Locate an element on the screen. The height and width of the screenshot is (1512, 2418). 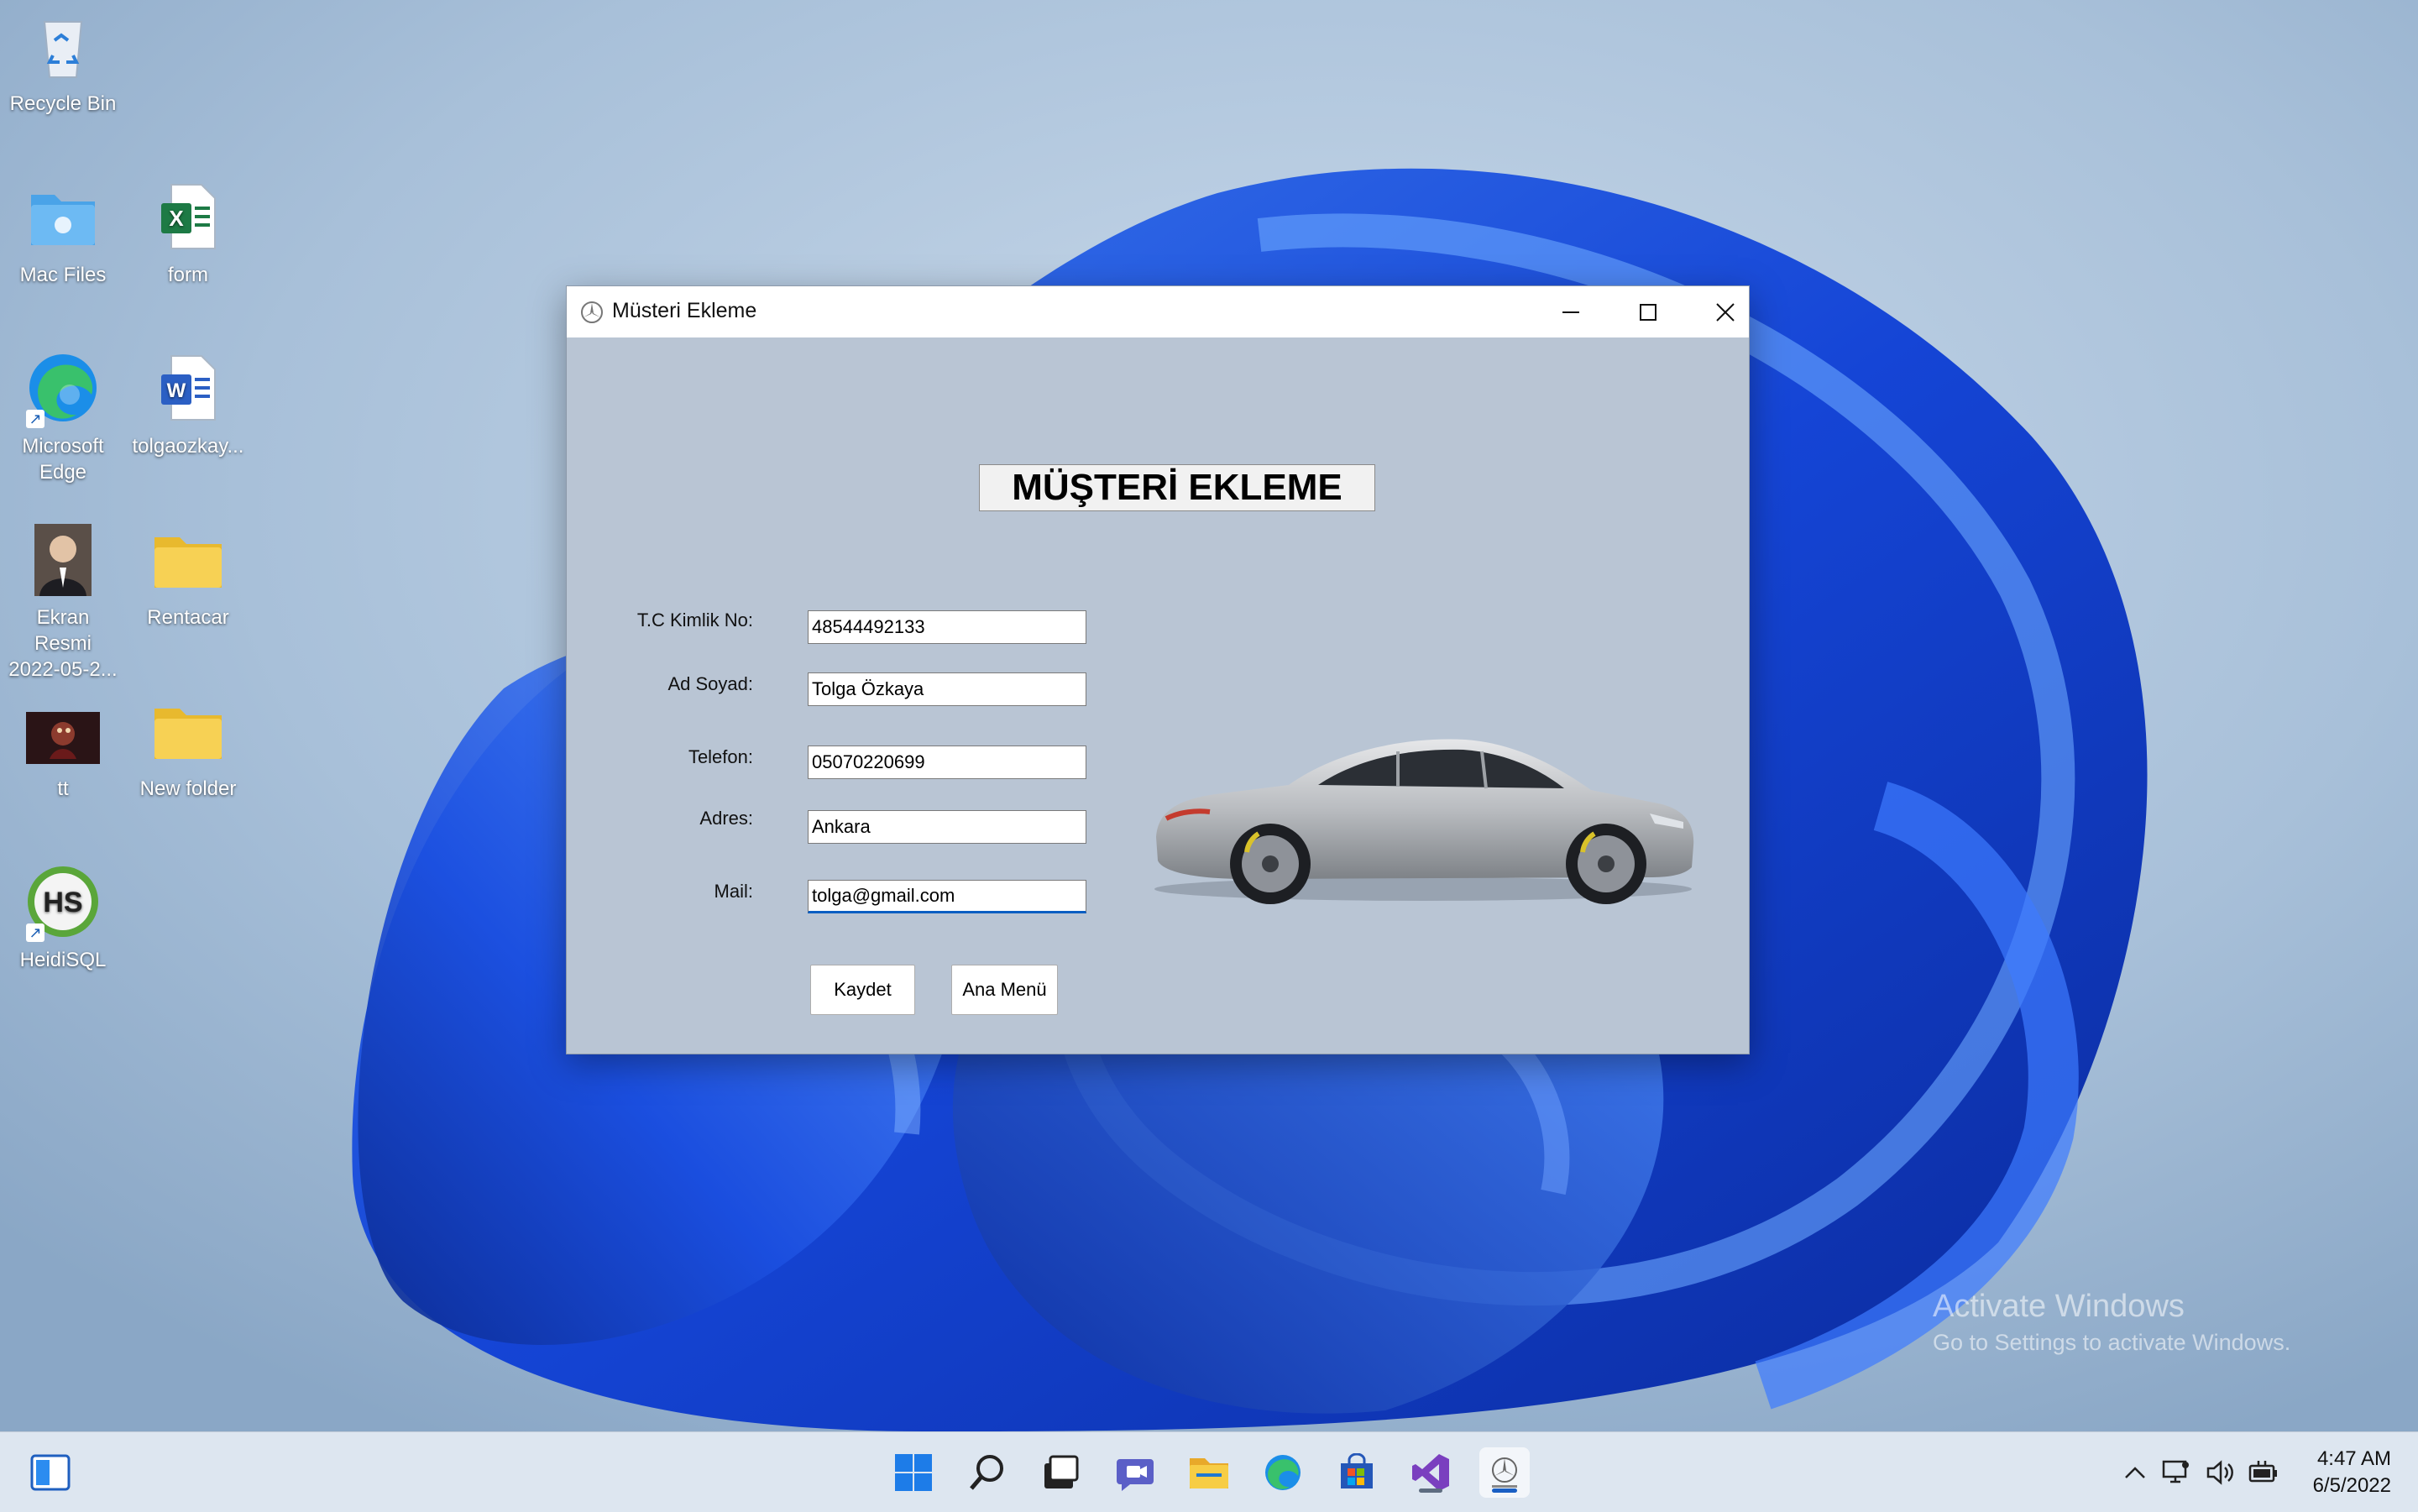
rentacar-app-icon is located at coordinates (1504, 1472).